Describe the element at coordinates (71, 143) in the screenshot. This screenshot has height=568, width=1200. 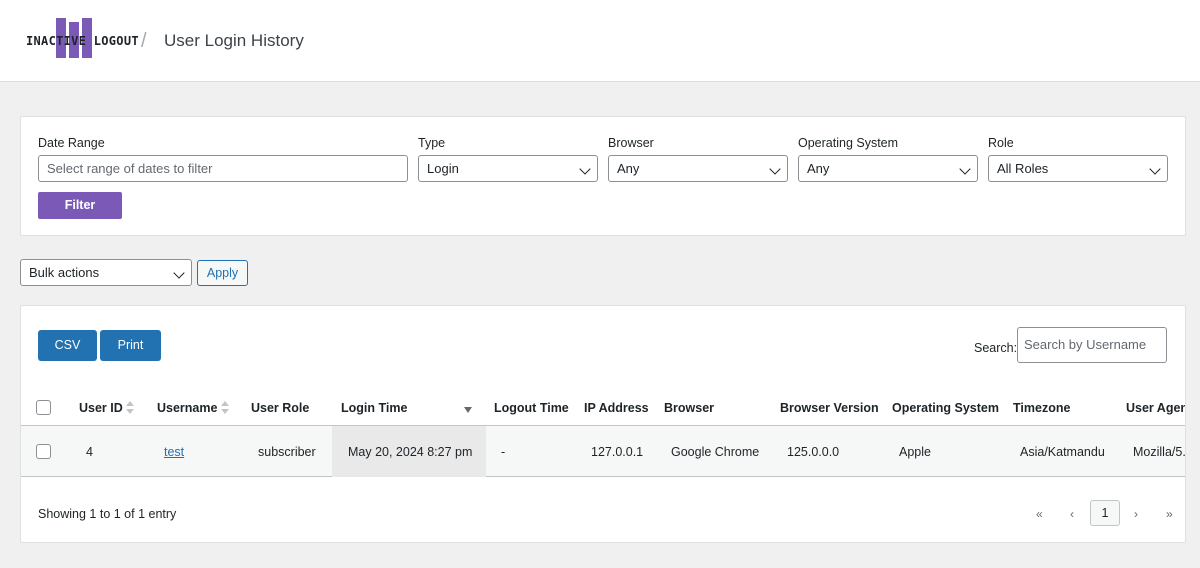
I see `date-range-label: Date Range` at that location.